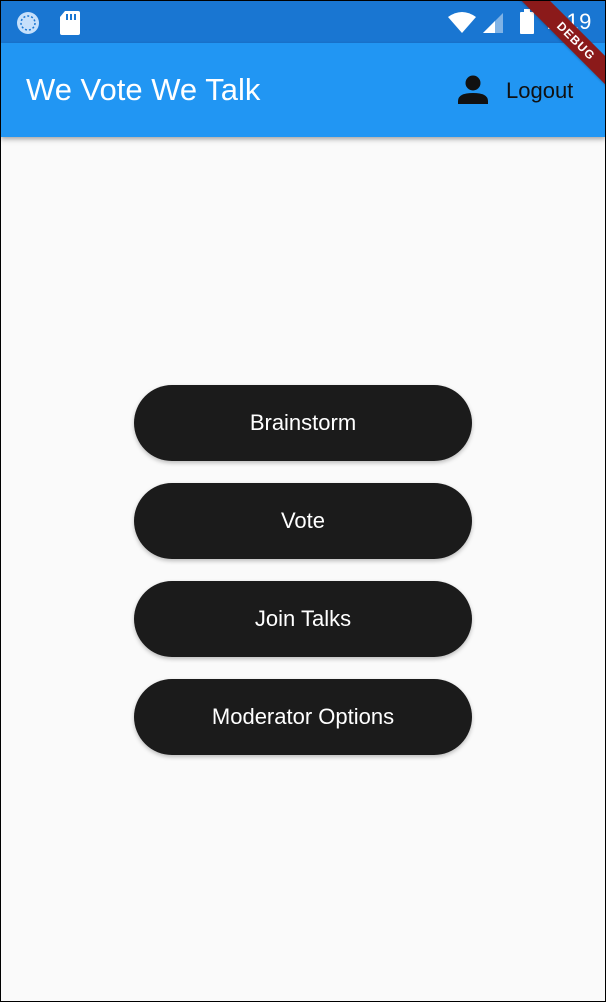  I want to click on signal-icon, so click(493, 25).